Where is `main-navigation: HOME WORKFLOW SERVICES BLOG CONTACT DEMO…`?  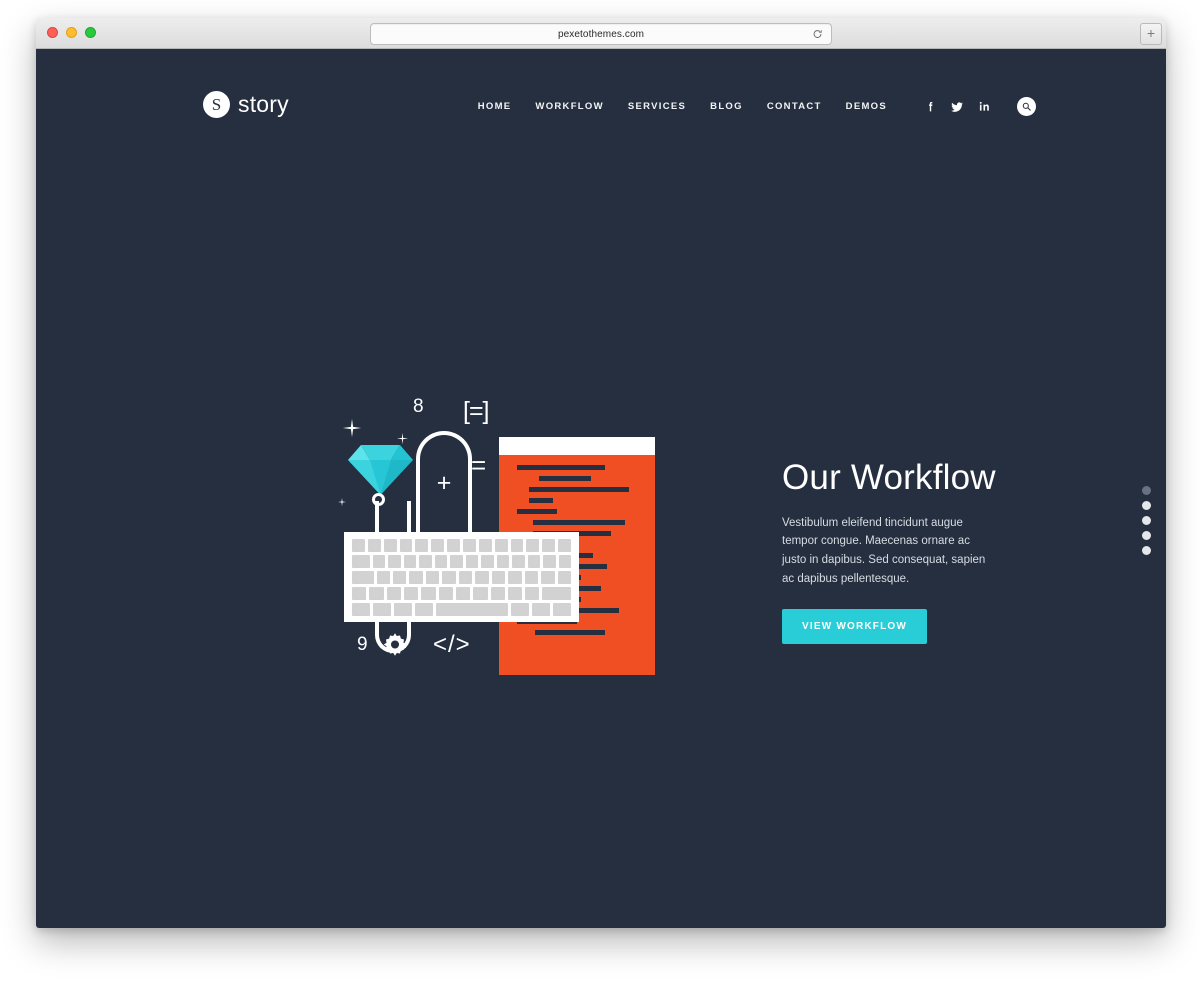
main-navigation: HOME WORKFLOW SERVICES BLOG CONTACT DEMO… is located at coordinates (757, 106).